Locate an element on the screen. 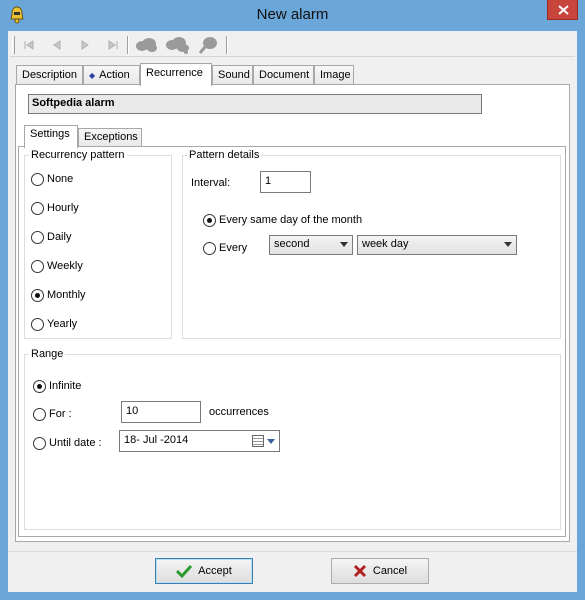 This screenshot has width=585, height=600. toolbar-grip is located at coordinates (13, 45).